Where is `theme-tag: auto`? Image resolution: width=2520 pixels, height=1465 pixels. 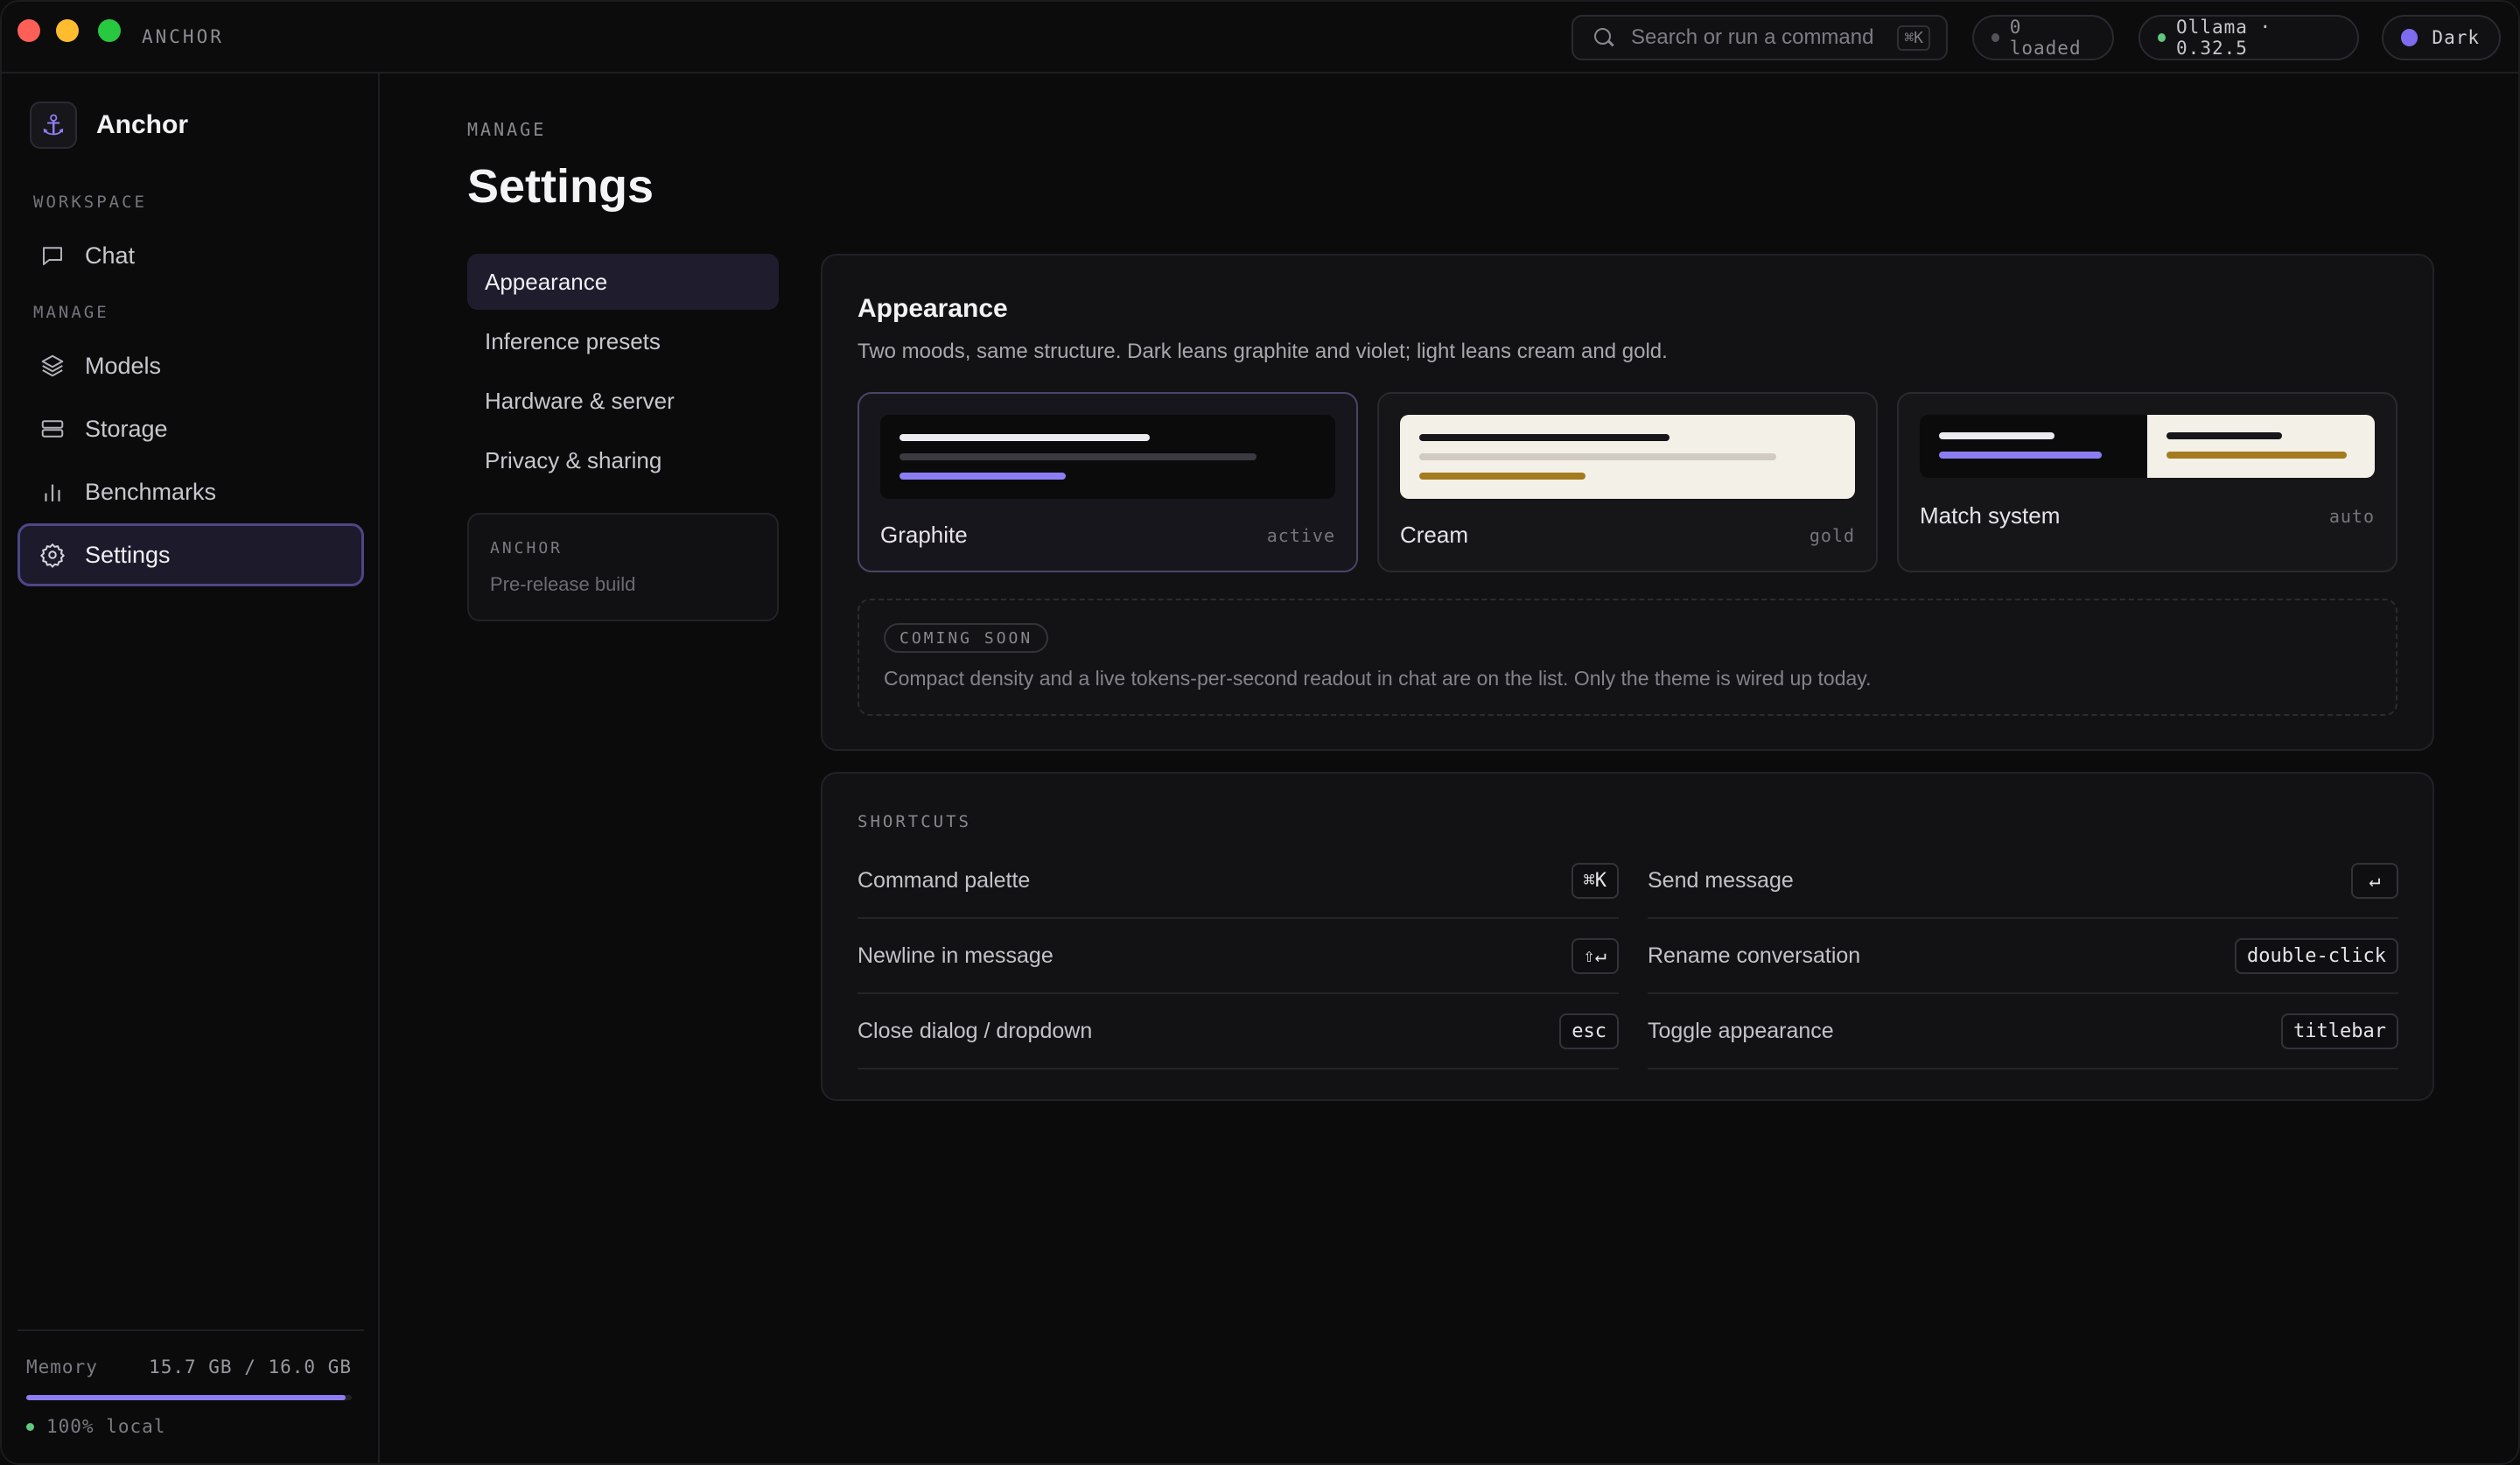
theme-tag: auto is located at coordinates (2351, 516).